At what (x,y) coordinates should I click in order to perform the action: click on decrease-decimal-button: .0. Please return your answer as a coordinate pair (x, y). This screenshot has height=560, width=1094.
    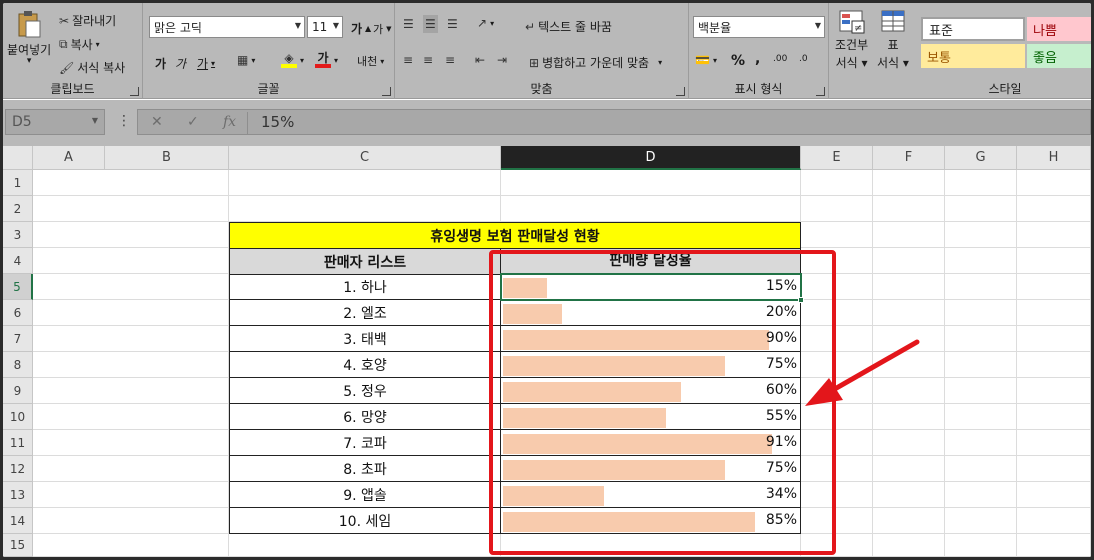
    Looking at the image, I should click on (803, 59).